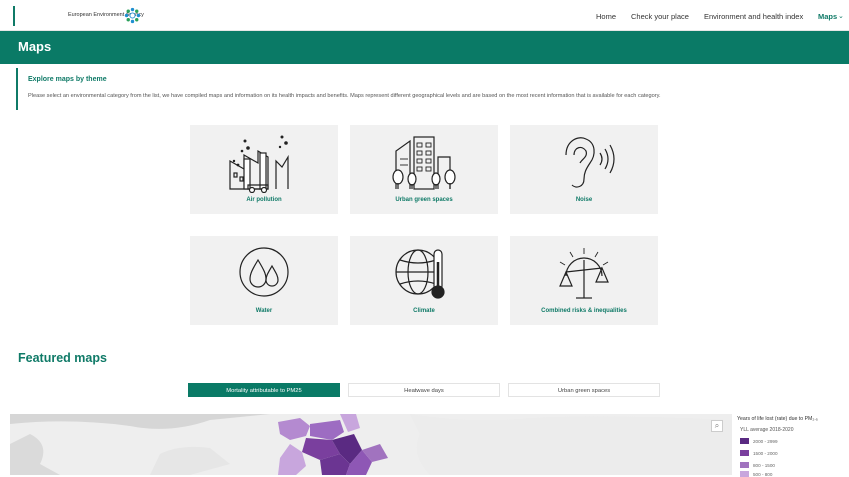 This screenshot has height=477, width=849. What do you see at coordinates (767, 430) in the screenshot?
I see `legend-subtitle: YLL average 2018-2020` at bounding box center [767, 430].